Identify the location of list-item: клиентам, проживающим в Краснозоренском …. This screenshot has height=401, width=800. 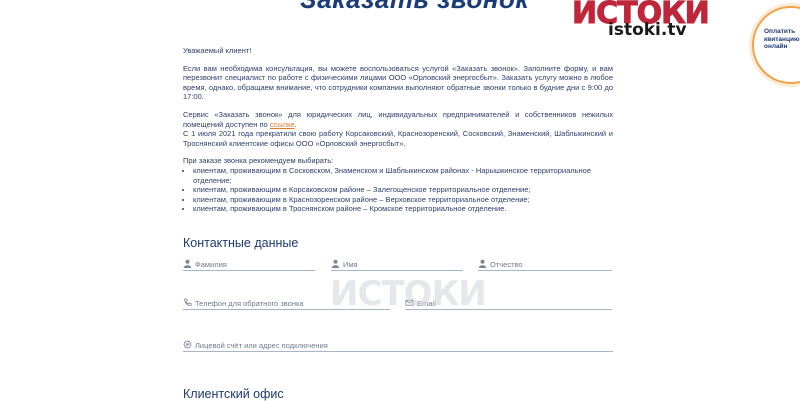
(403, 200).